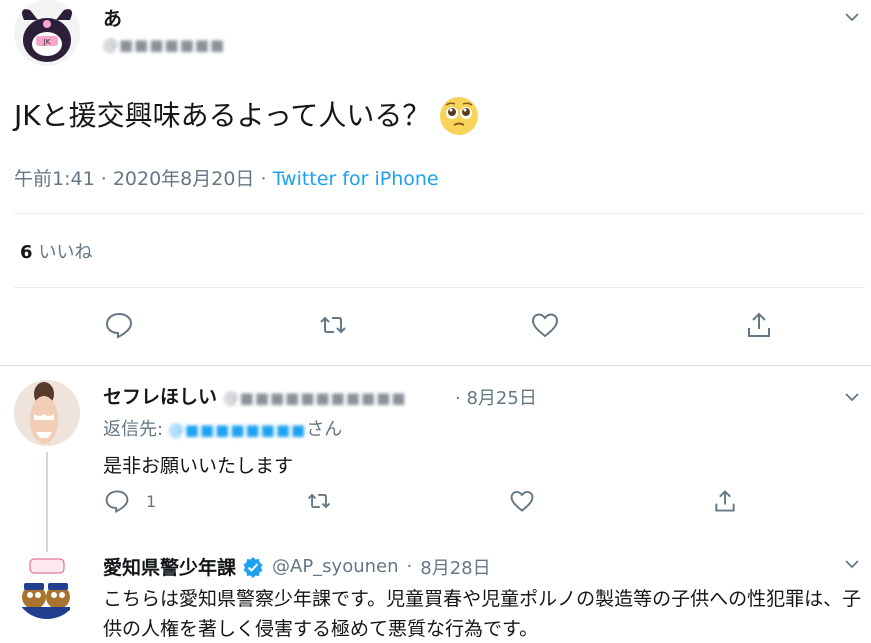 Image resolution: width=871 pixels, height=643 pixels. I want to click on tweet-actions, so click(435, 327).